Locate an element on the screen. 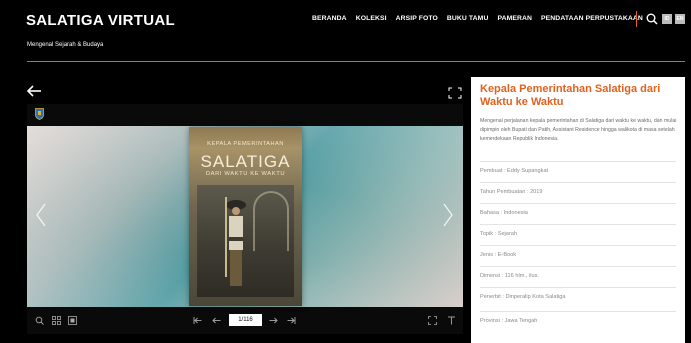 This screenshot has width=691, height=343. book-cover-figure is located at coordinates (235, 241).